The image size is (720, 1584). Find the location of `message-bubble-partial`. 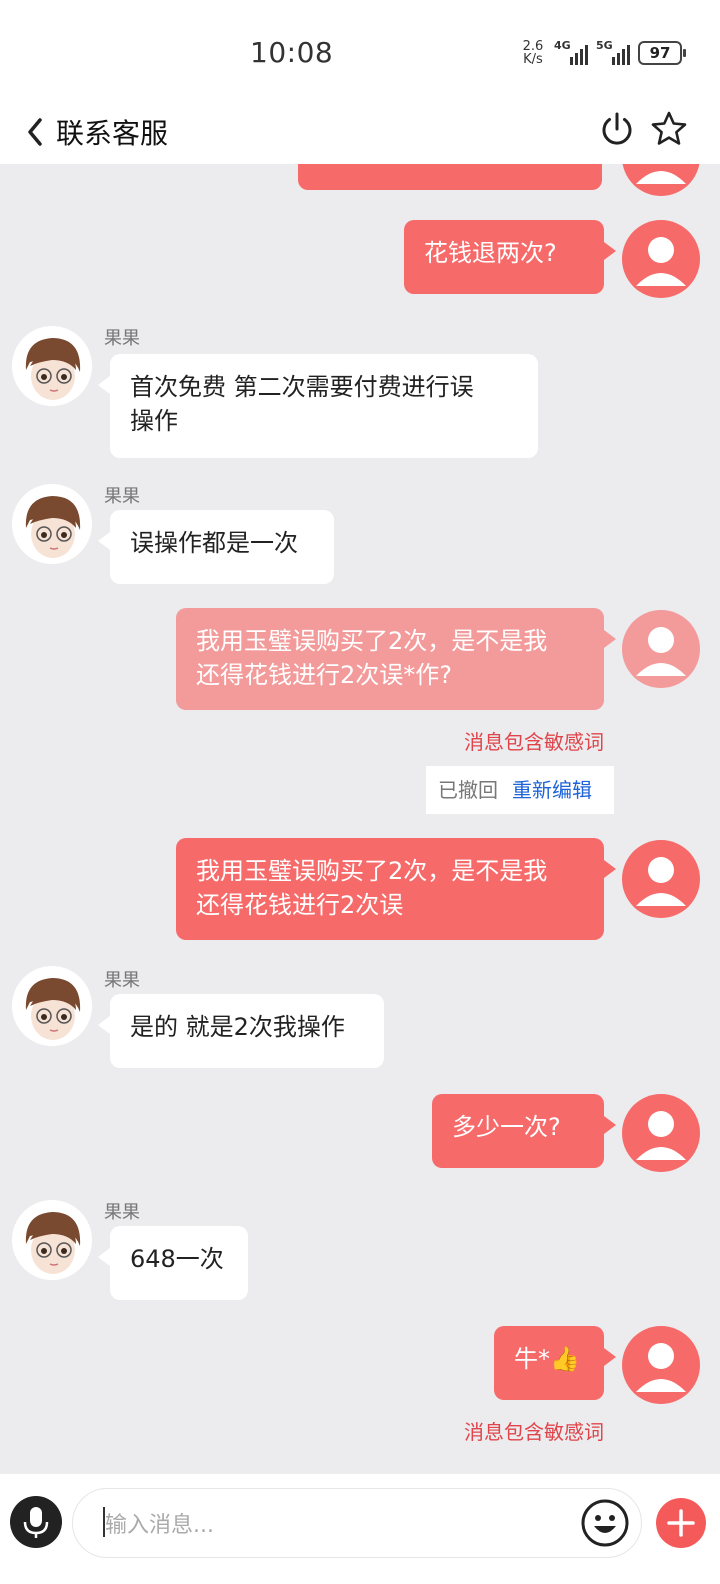

message-bubble-partial is located at coordinates (450, 177).